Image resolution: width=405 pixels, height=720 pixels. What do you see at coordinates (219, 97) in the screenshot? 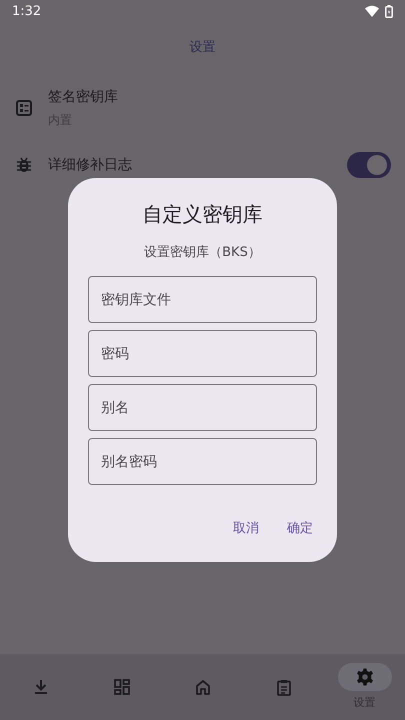
I see `setting-title: 签名密钥库` at bounding box center [219, 97].